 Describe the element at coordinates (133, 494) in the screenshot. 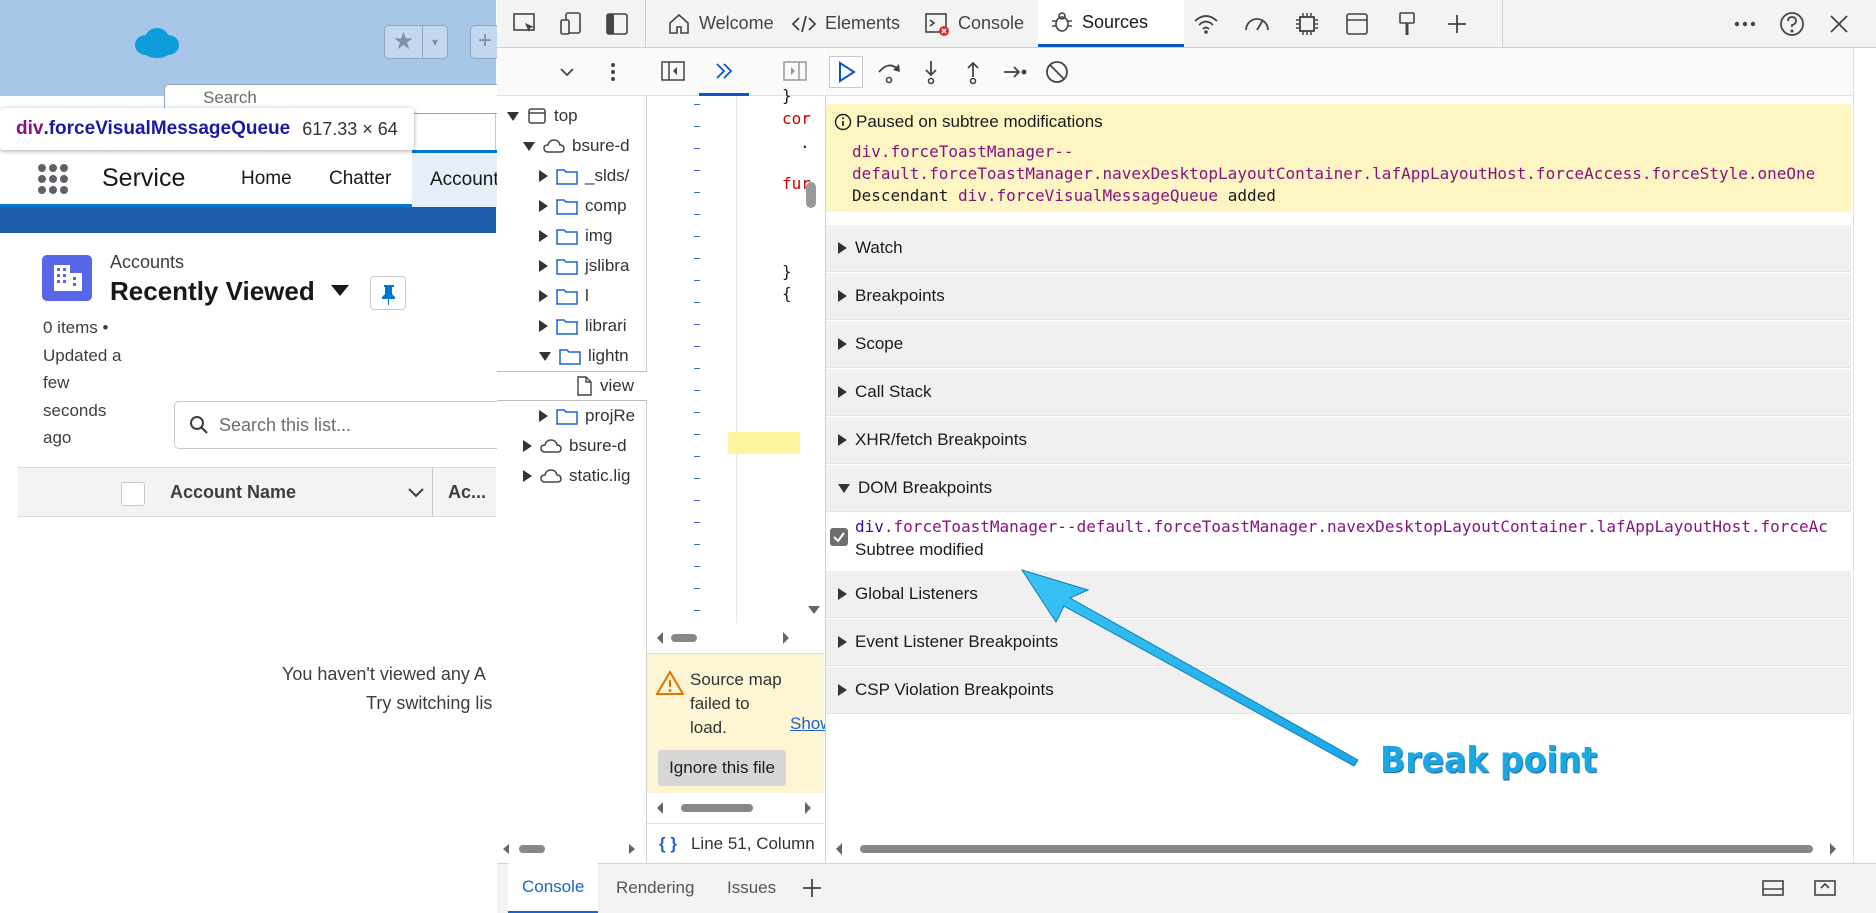

I see `select-all-checkbox` at that location.